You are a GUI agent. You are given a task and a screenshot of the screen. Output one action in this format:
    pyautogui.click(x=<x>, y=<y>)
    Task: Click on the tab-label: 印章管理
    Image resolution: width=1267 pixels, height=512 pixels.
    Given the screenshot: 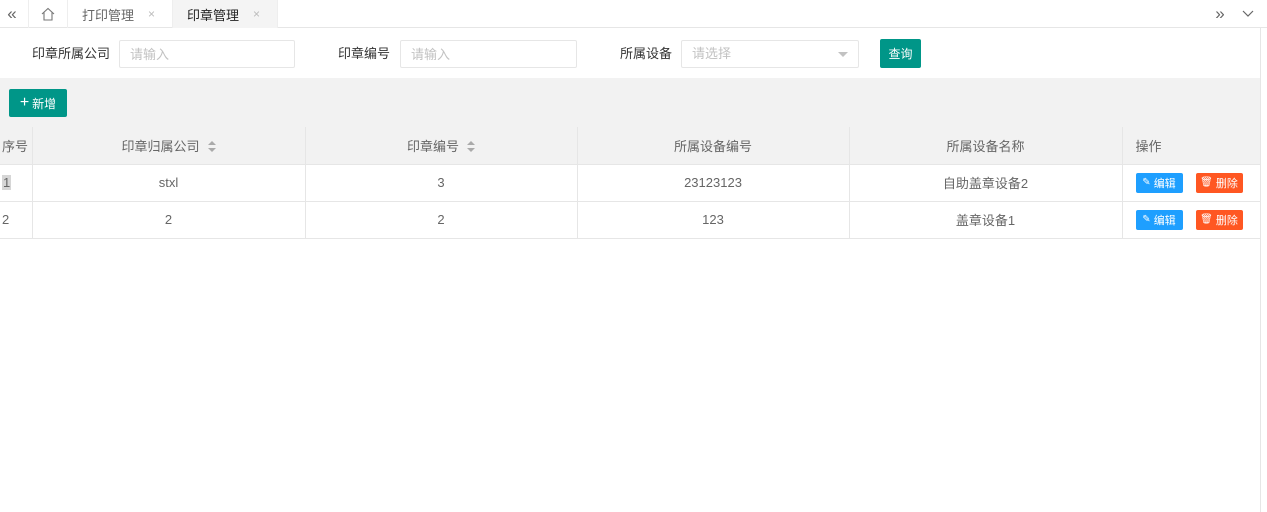 What is the action you would take?
    pyautogui.click(x=213, y=15)
    